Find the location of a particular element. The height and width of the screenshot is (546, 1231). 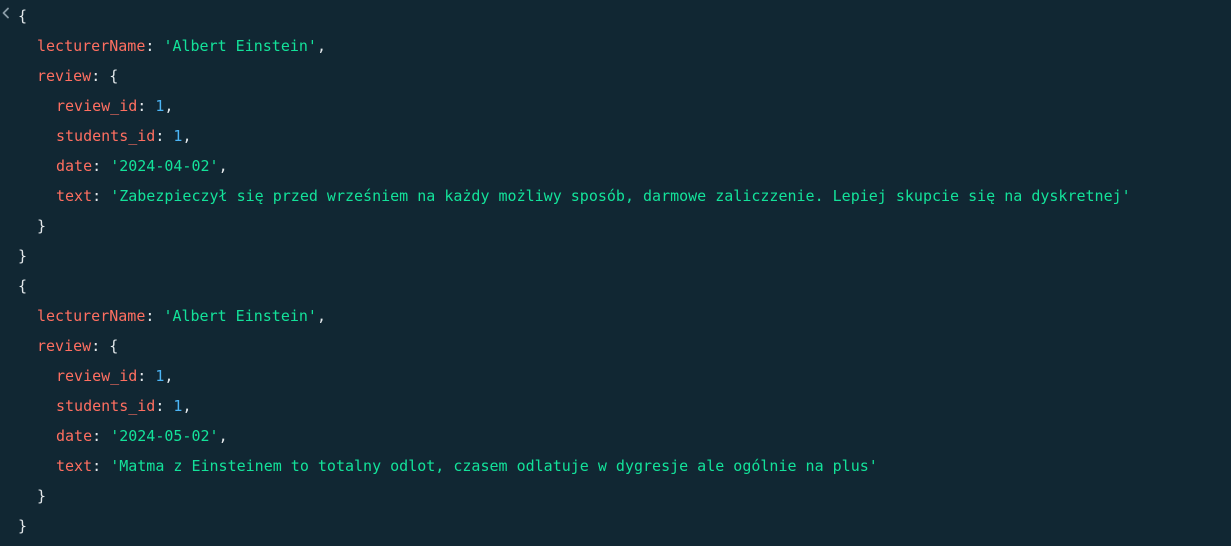

field-value: '2024-04-02' is located at coordinates (164, 166).